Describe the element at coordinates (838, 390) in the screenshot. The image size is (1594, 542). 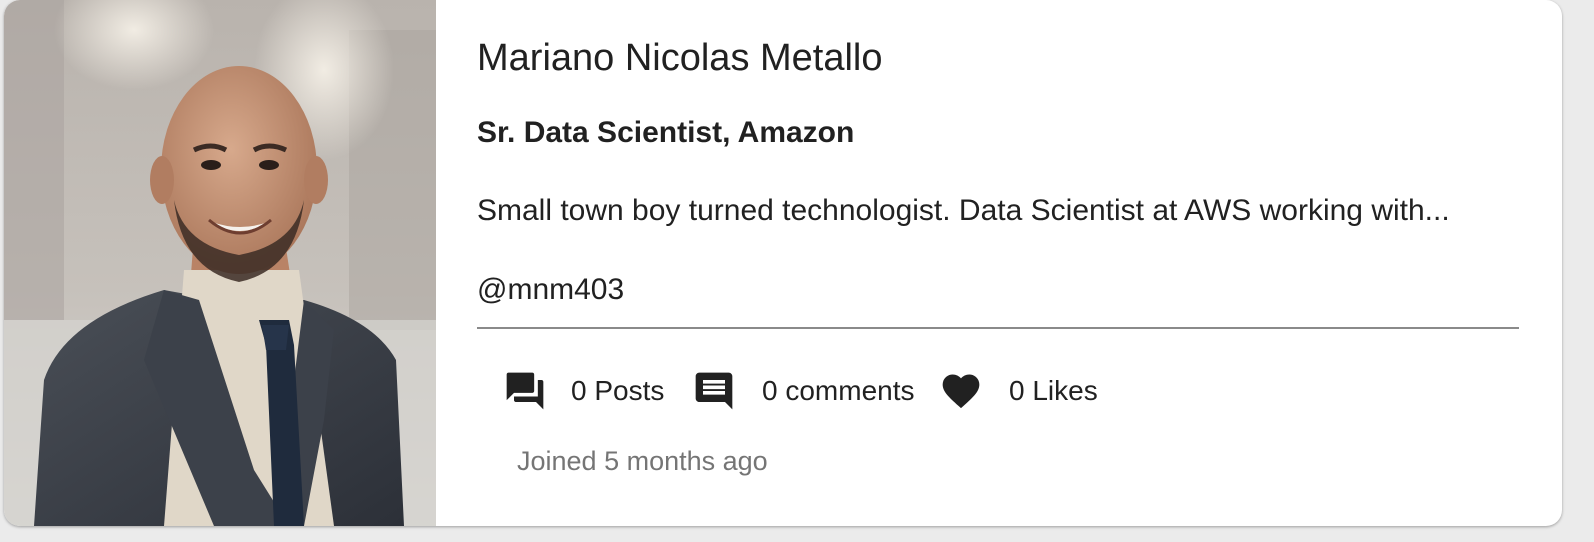
I see `comments-count: 0 comments` at that location.